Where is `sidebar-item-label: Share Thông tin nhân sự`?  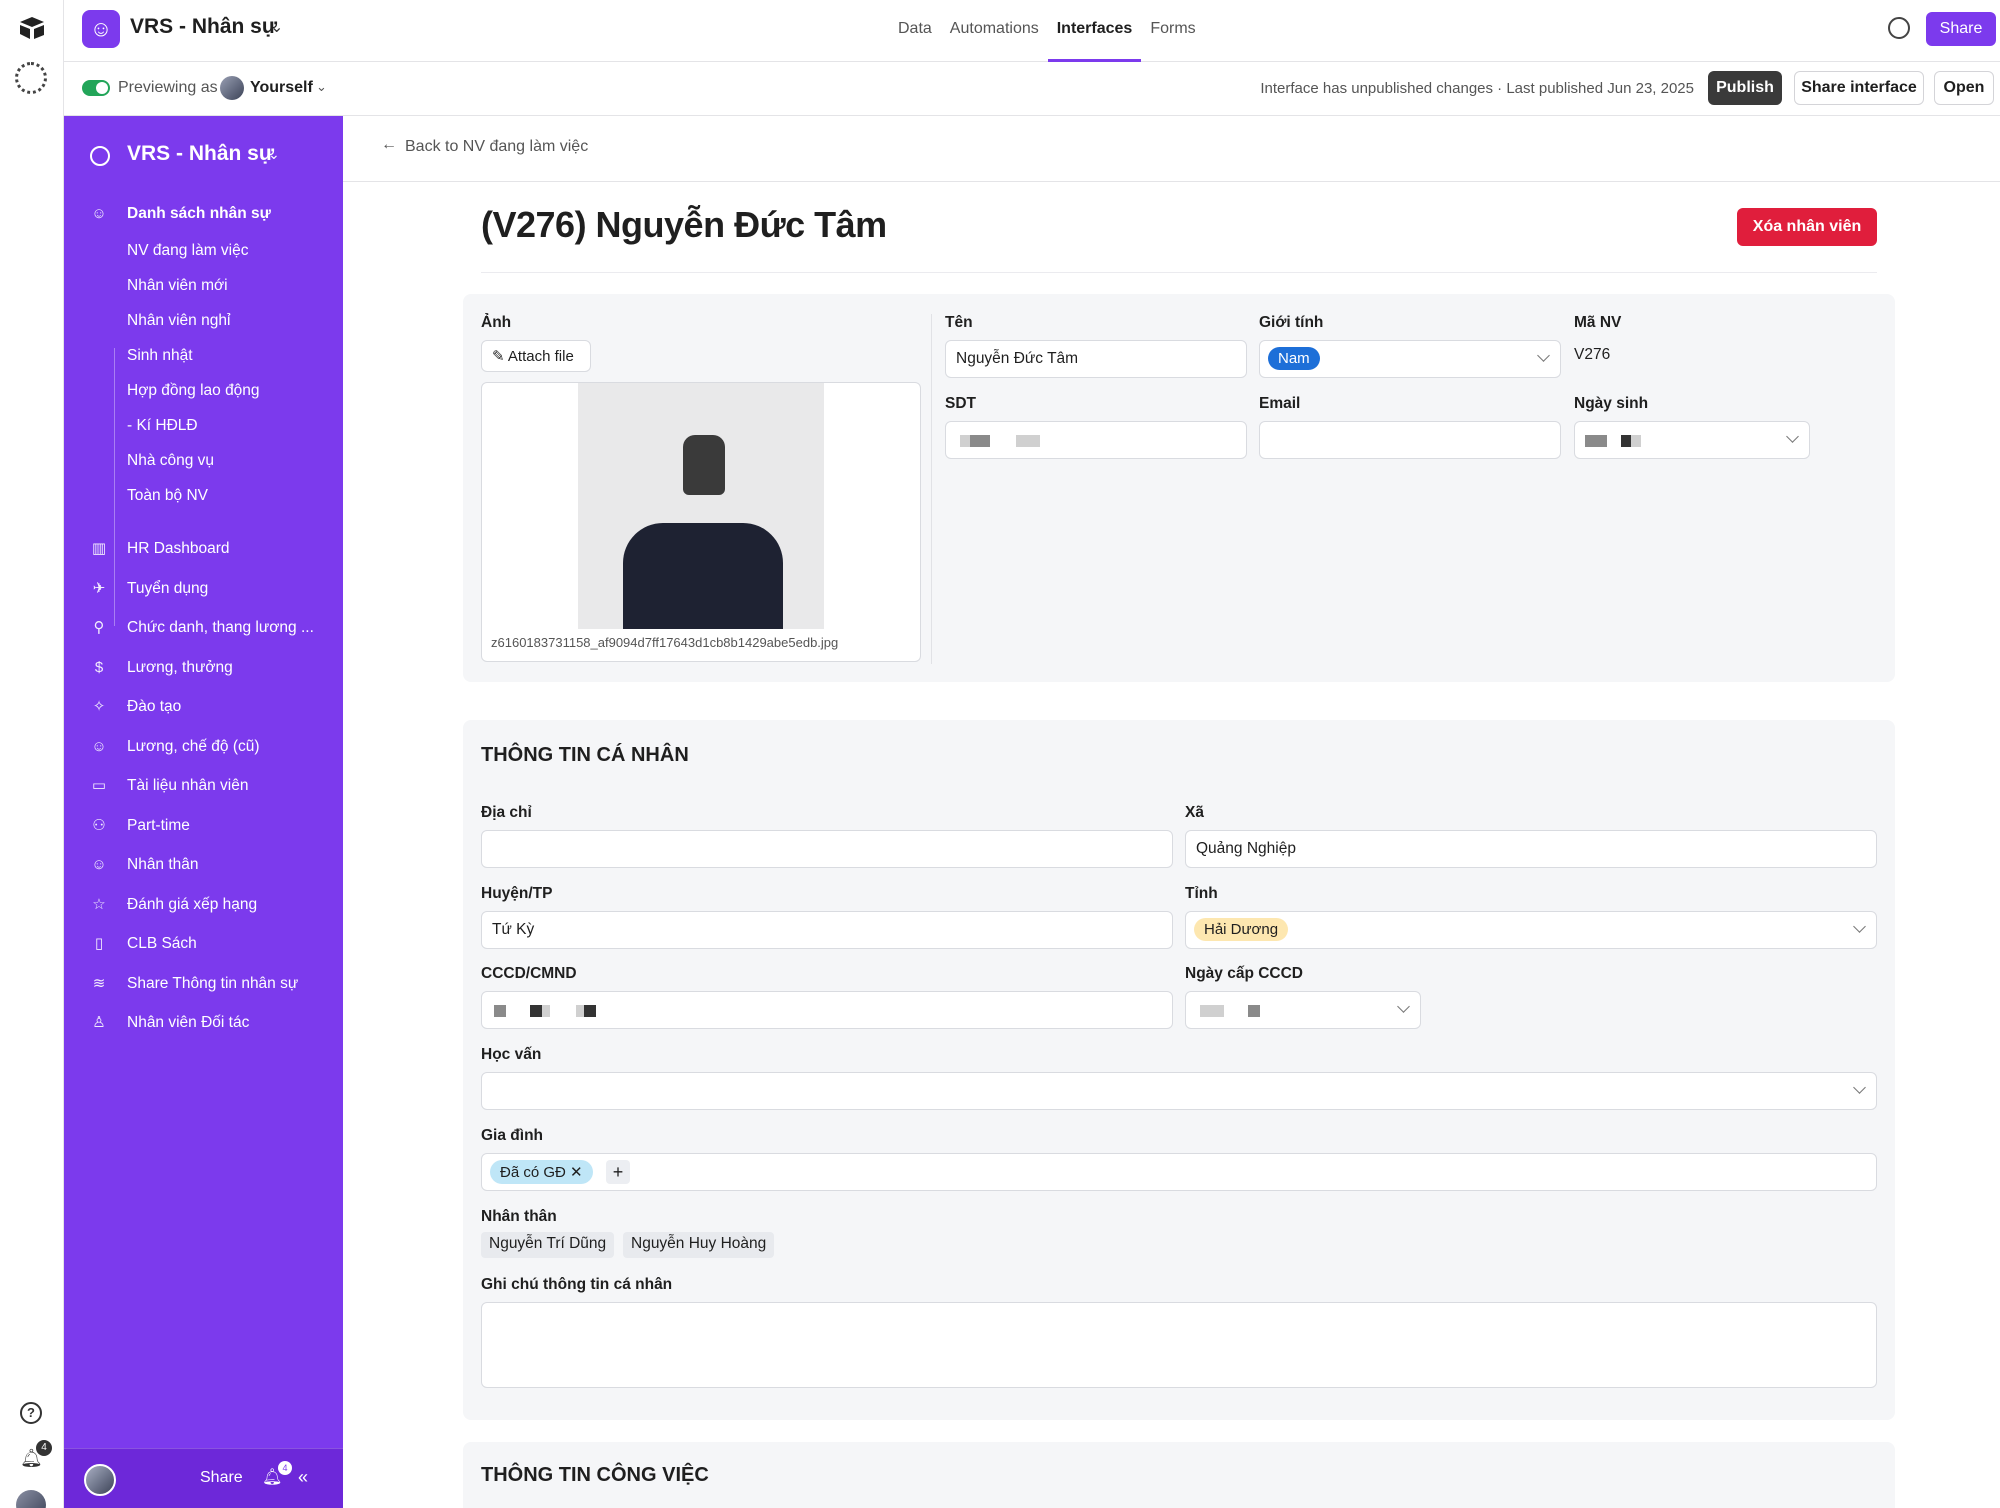
sidebar-item-label: Share Thông tin nhân sự is located at coordinates (213, 983).